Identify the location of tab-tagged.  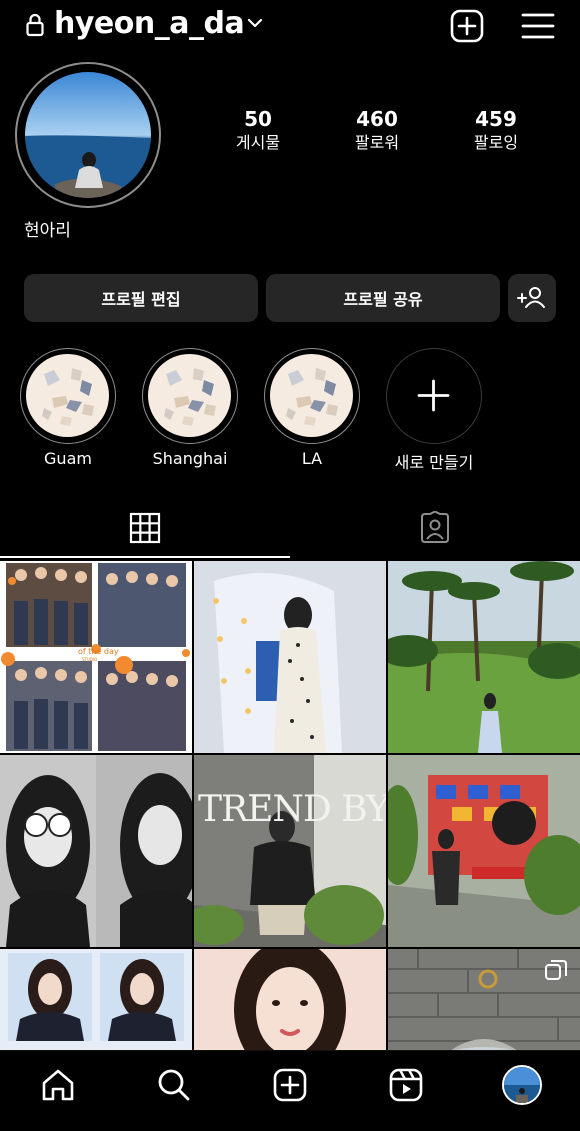
(435, 529).